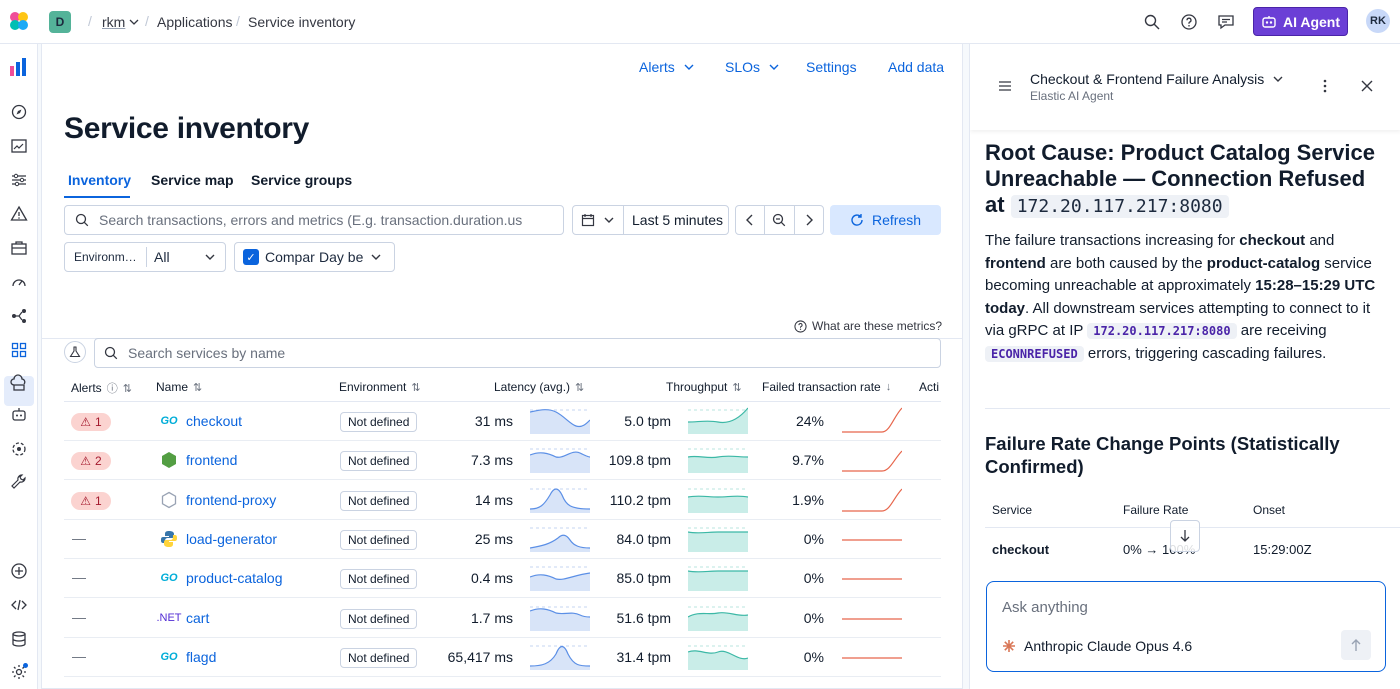 The image size is (1400, 689). I want to click on elastic-logo-icon, so click(19, 21).